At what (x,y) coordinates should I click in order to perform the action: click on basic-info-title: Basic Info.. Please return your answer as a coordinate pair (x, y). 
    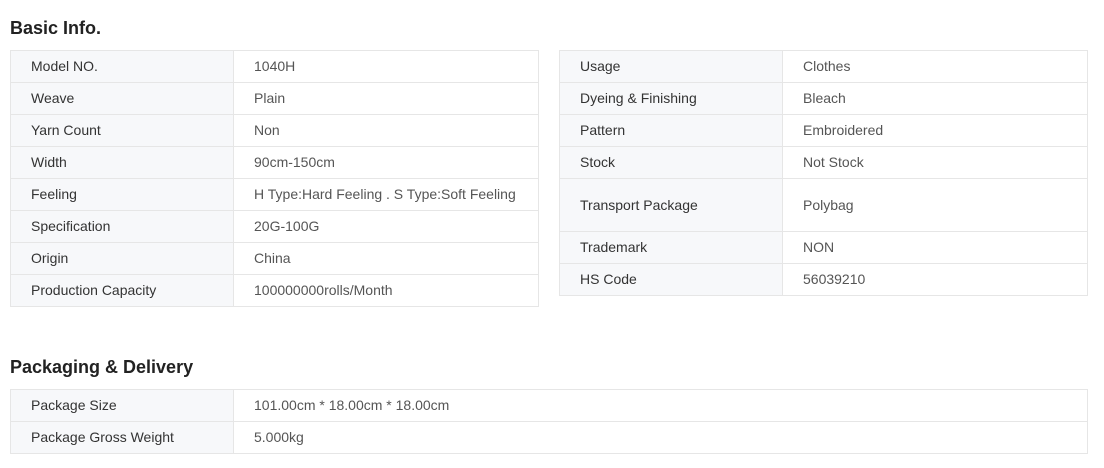
    Looking at the image, I should click on (56, 28).